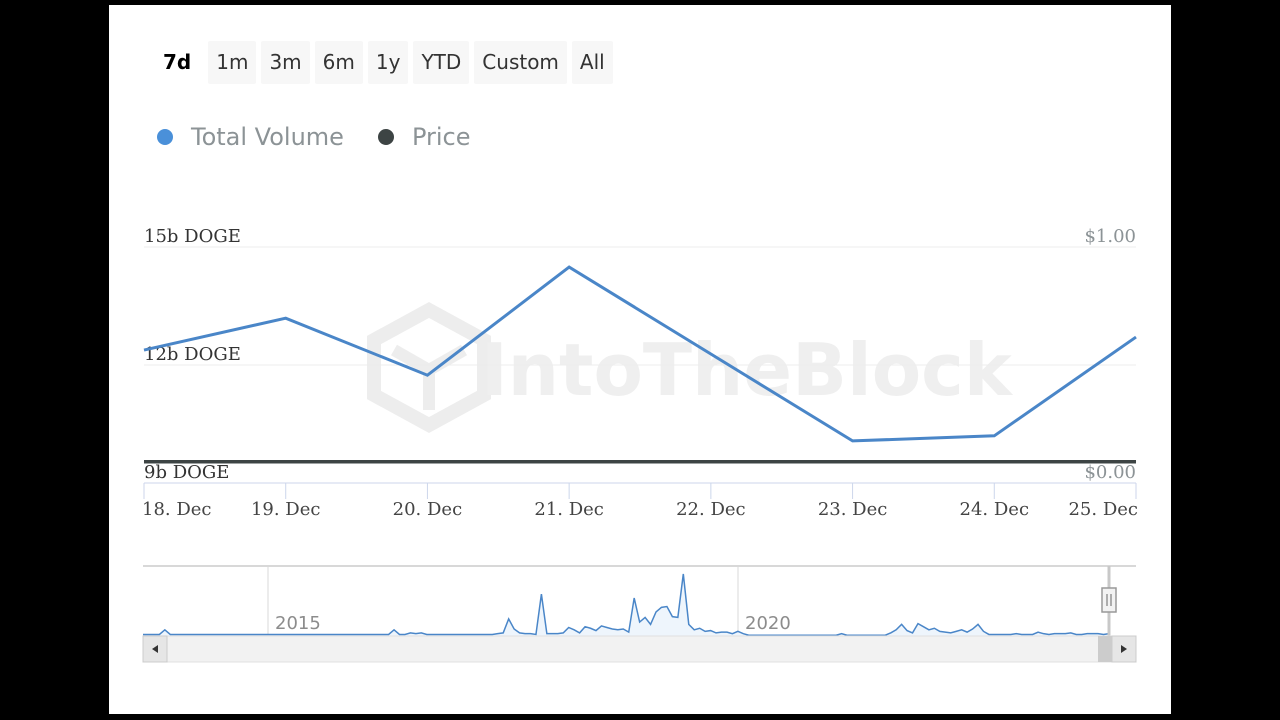 The width and height of the screenshot is (1280, 720). I want to click on scrollbar-right-button, so click(1124, 649).